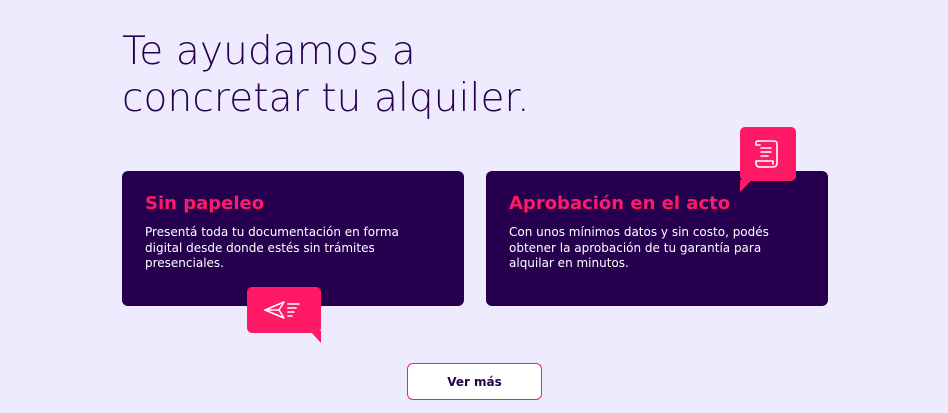  I want to click on ver-mas-button: Ver más, so click(474, 381).